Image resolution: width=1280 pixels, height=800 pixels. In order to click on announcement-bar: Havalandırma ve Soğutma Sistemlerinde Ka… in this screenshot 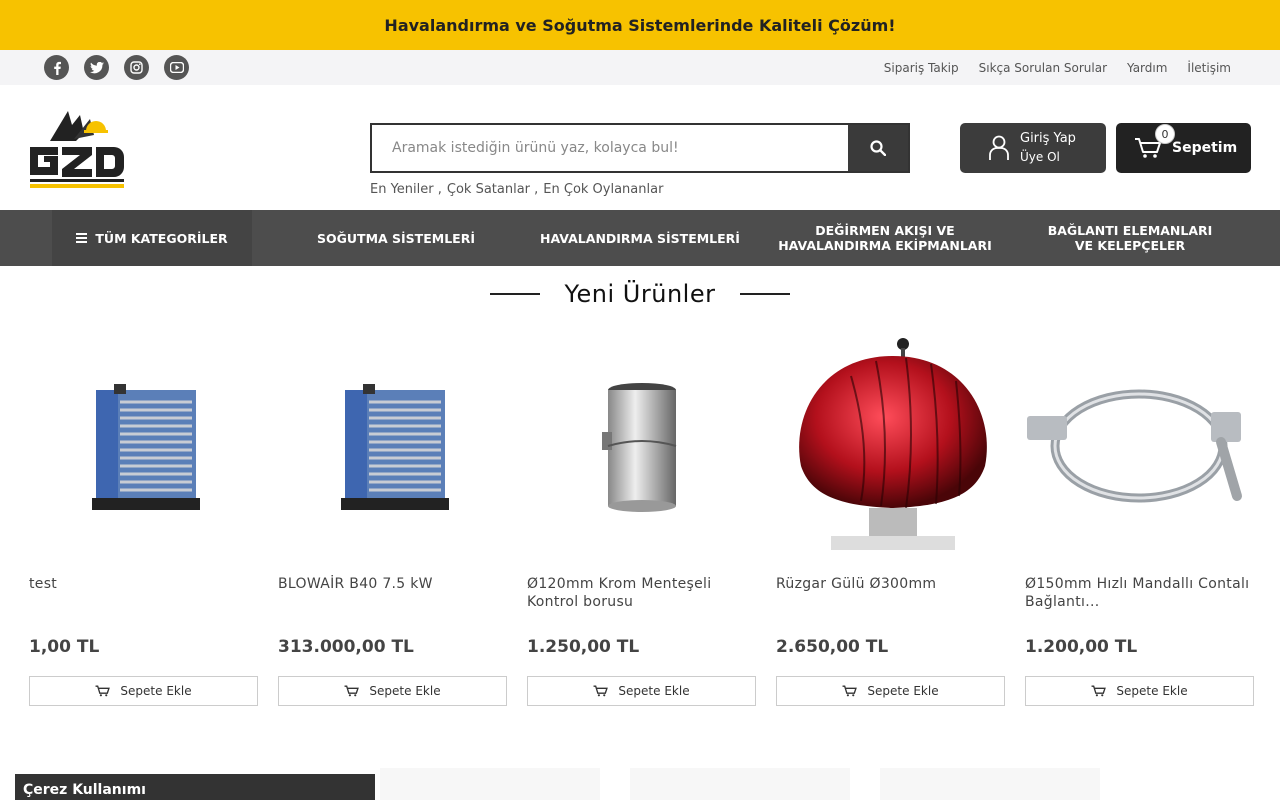, I will do `click(640, 25)`.